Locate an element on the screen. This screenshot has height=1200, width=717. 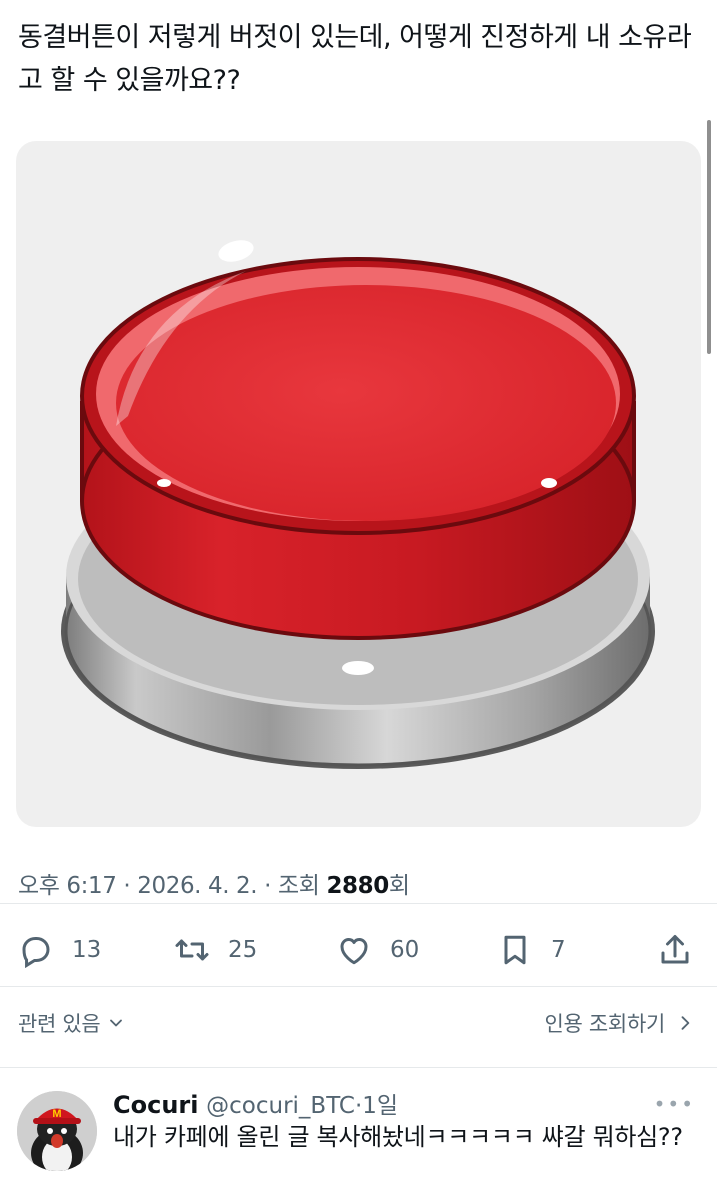
bookmark-icon is located at coordinates (515, 950).